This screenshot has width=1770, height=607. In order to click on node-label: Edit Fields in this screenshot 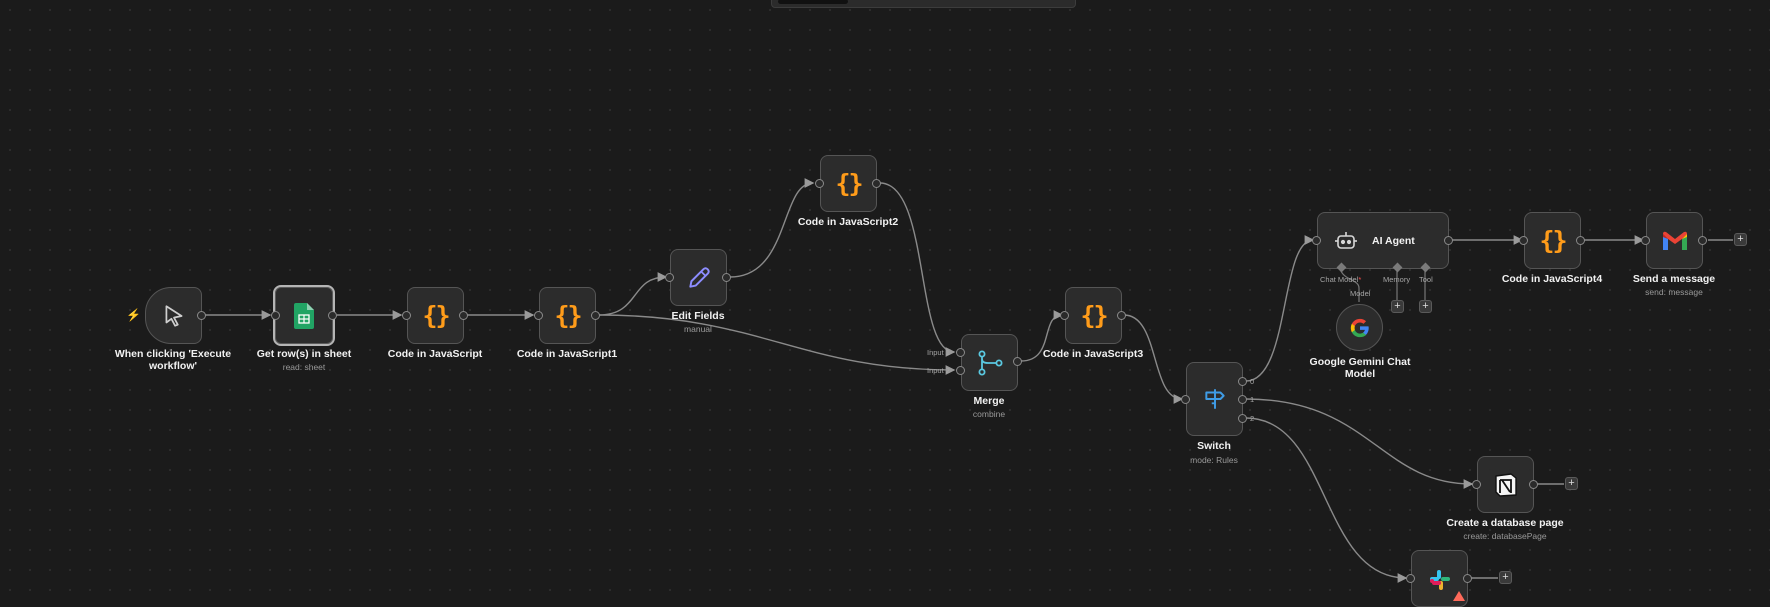, I will do `click(698, 316)`.